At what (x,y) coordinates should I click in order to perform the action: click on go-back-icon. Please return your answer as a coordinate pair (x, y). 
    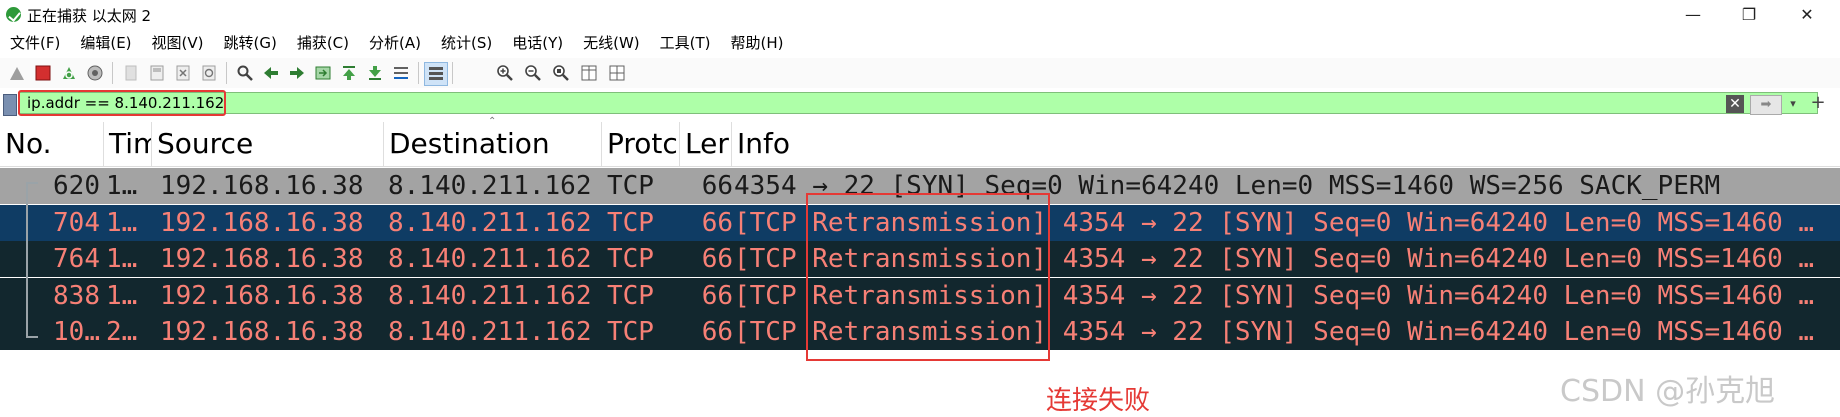
    Looking at the image, I should click on (271, 73).